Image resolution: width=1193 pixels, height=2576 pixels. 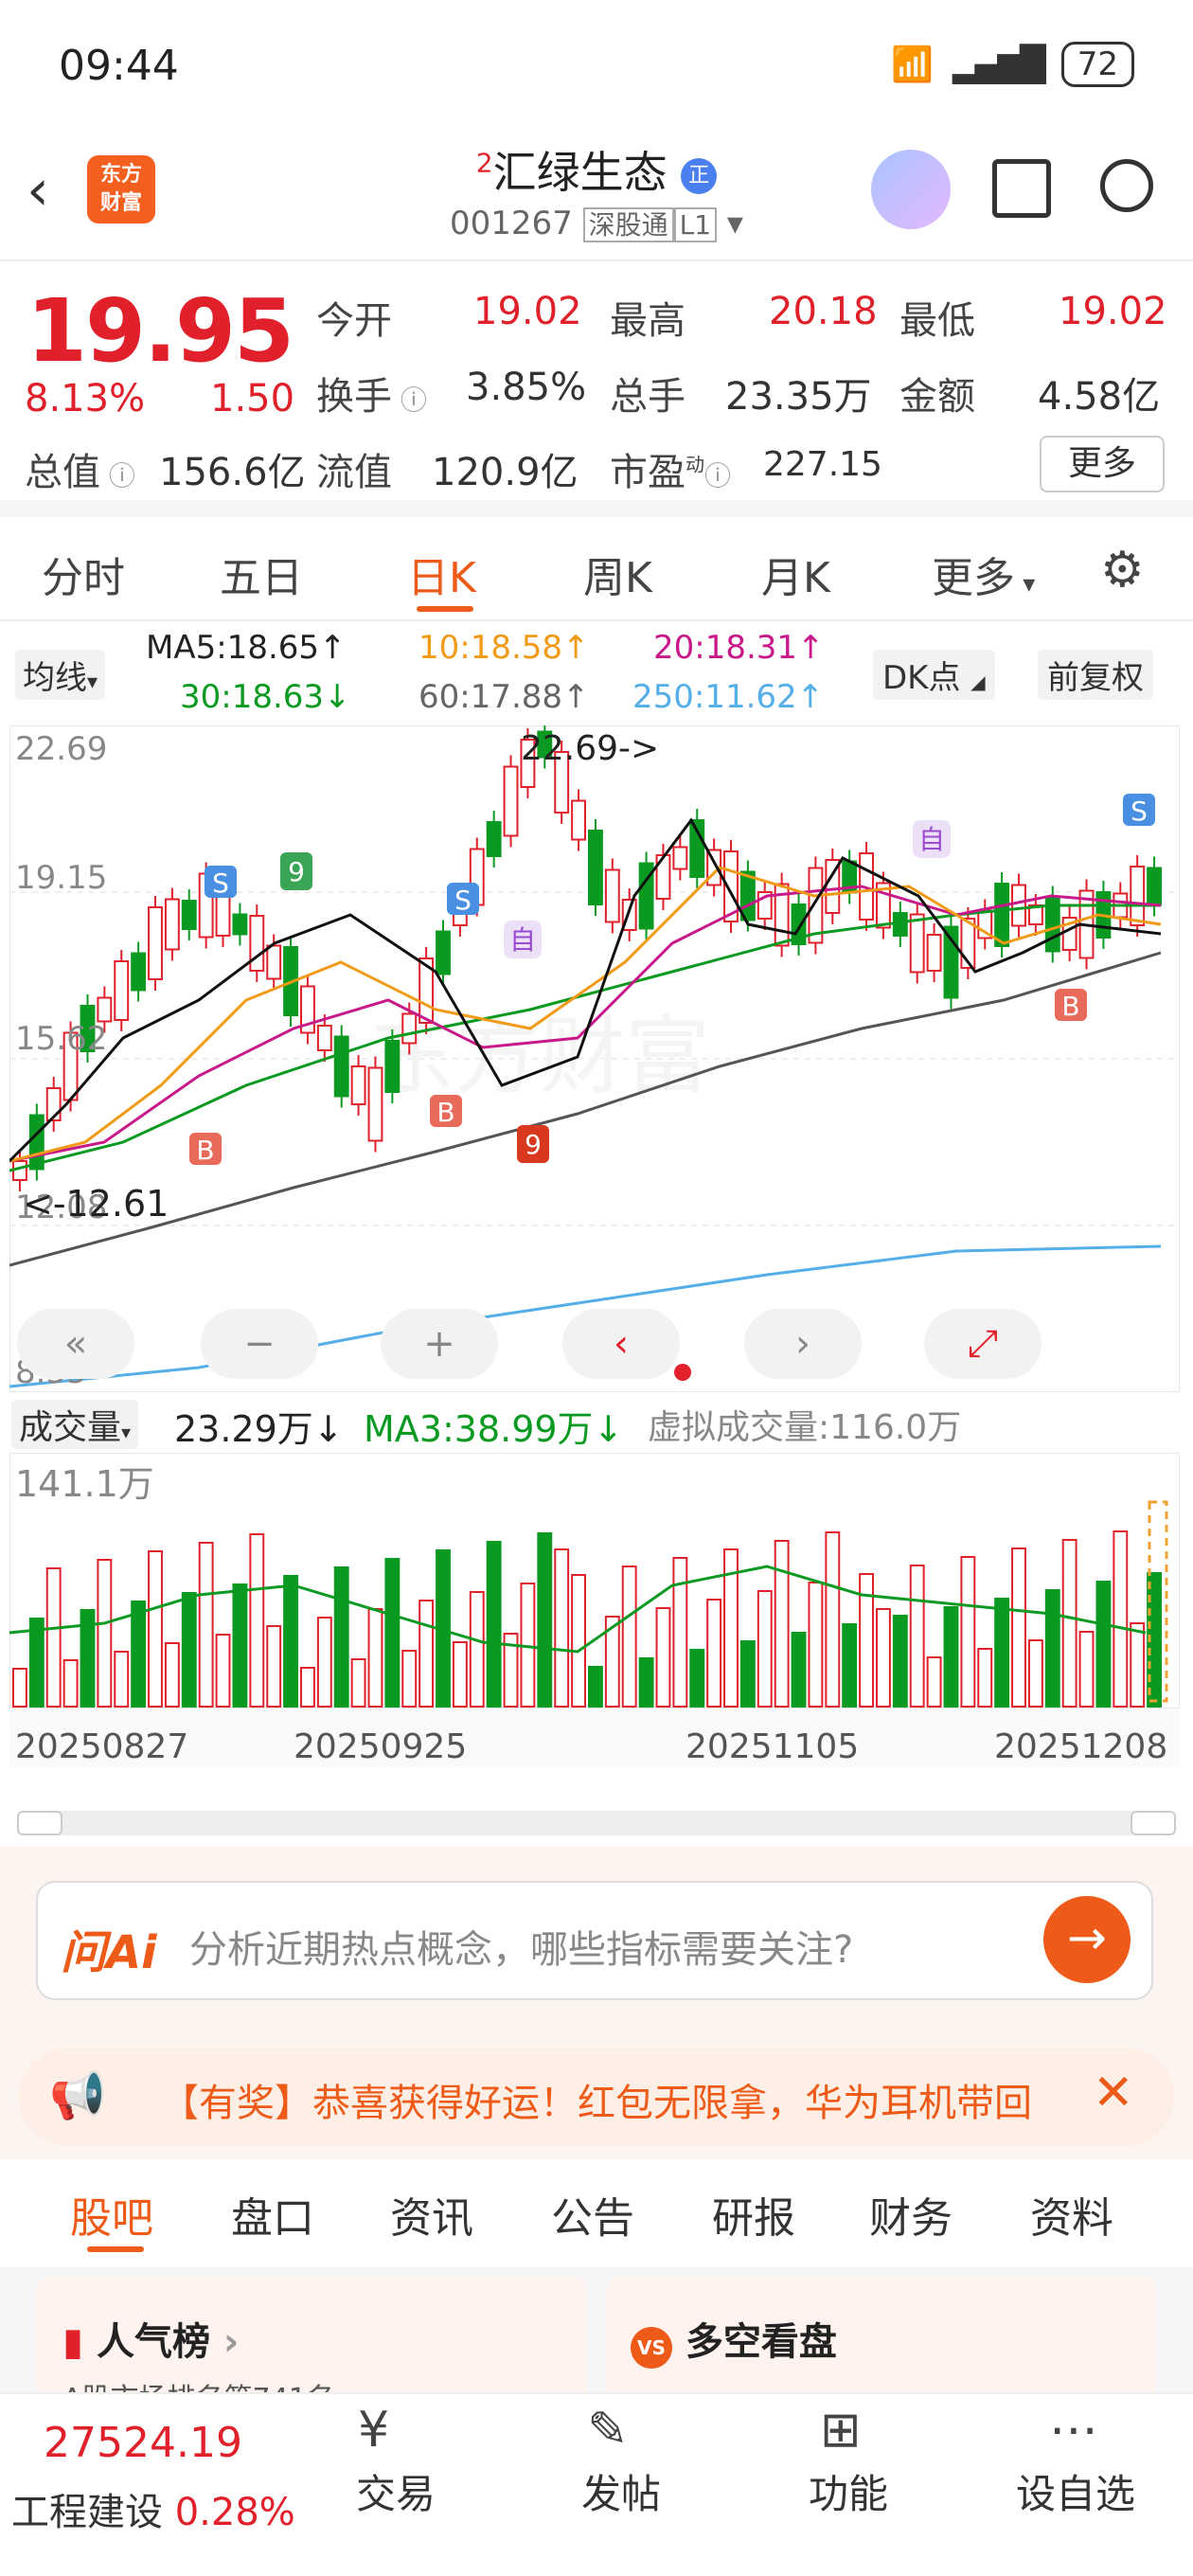 I want to click on nav-functions: 功能, so click(x=848, y=2491).